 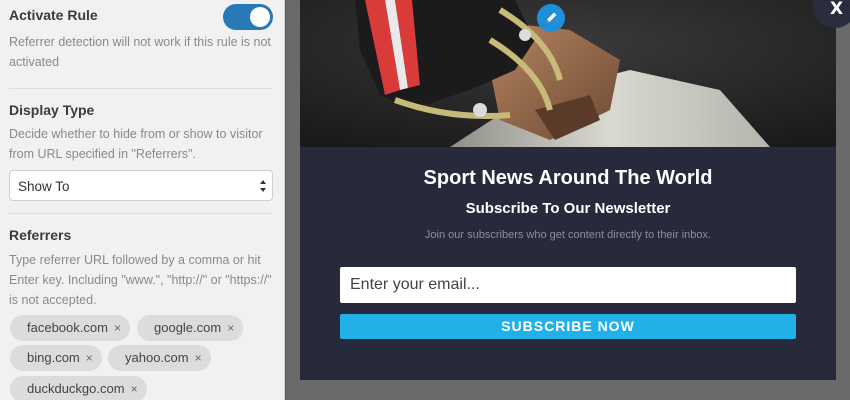 What do you see at coordinates (141, 185) in the screenshot?
I see `display-type-select: Show To` at bounding box center [141, 185].